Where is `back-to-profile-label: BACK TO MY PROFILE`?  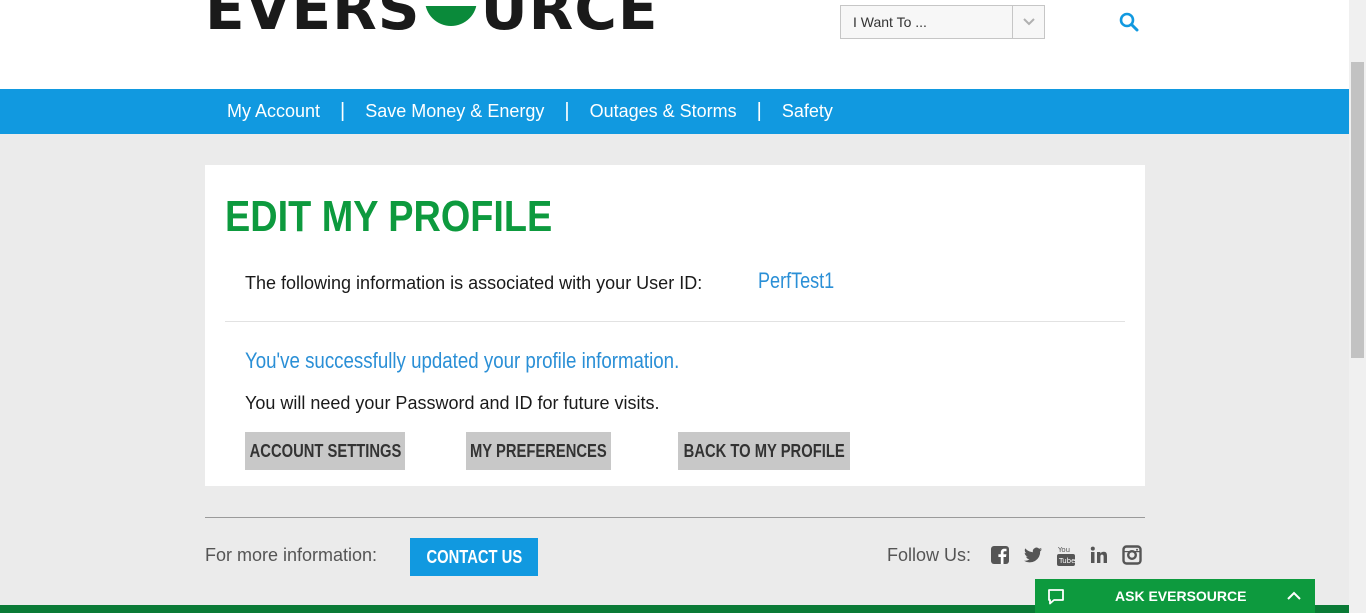
back-to-profile-label: BACK TO MY PROFILE is located at coordinates (764, 450).